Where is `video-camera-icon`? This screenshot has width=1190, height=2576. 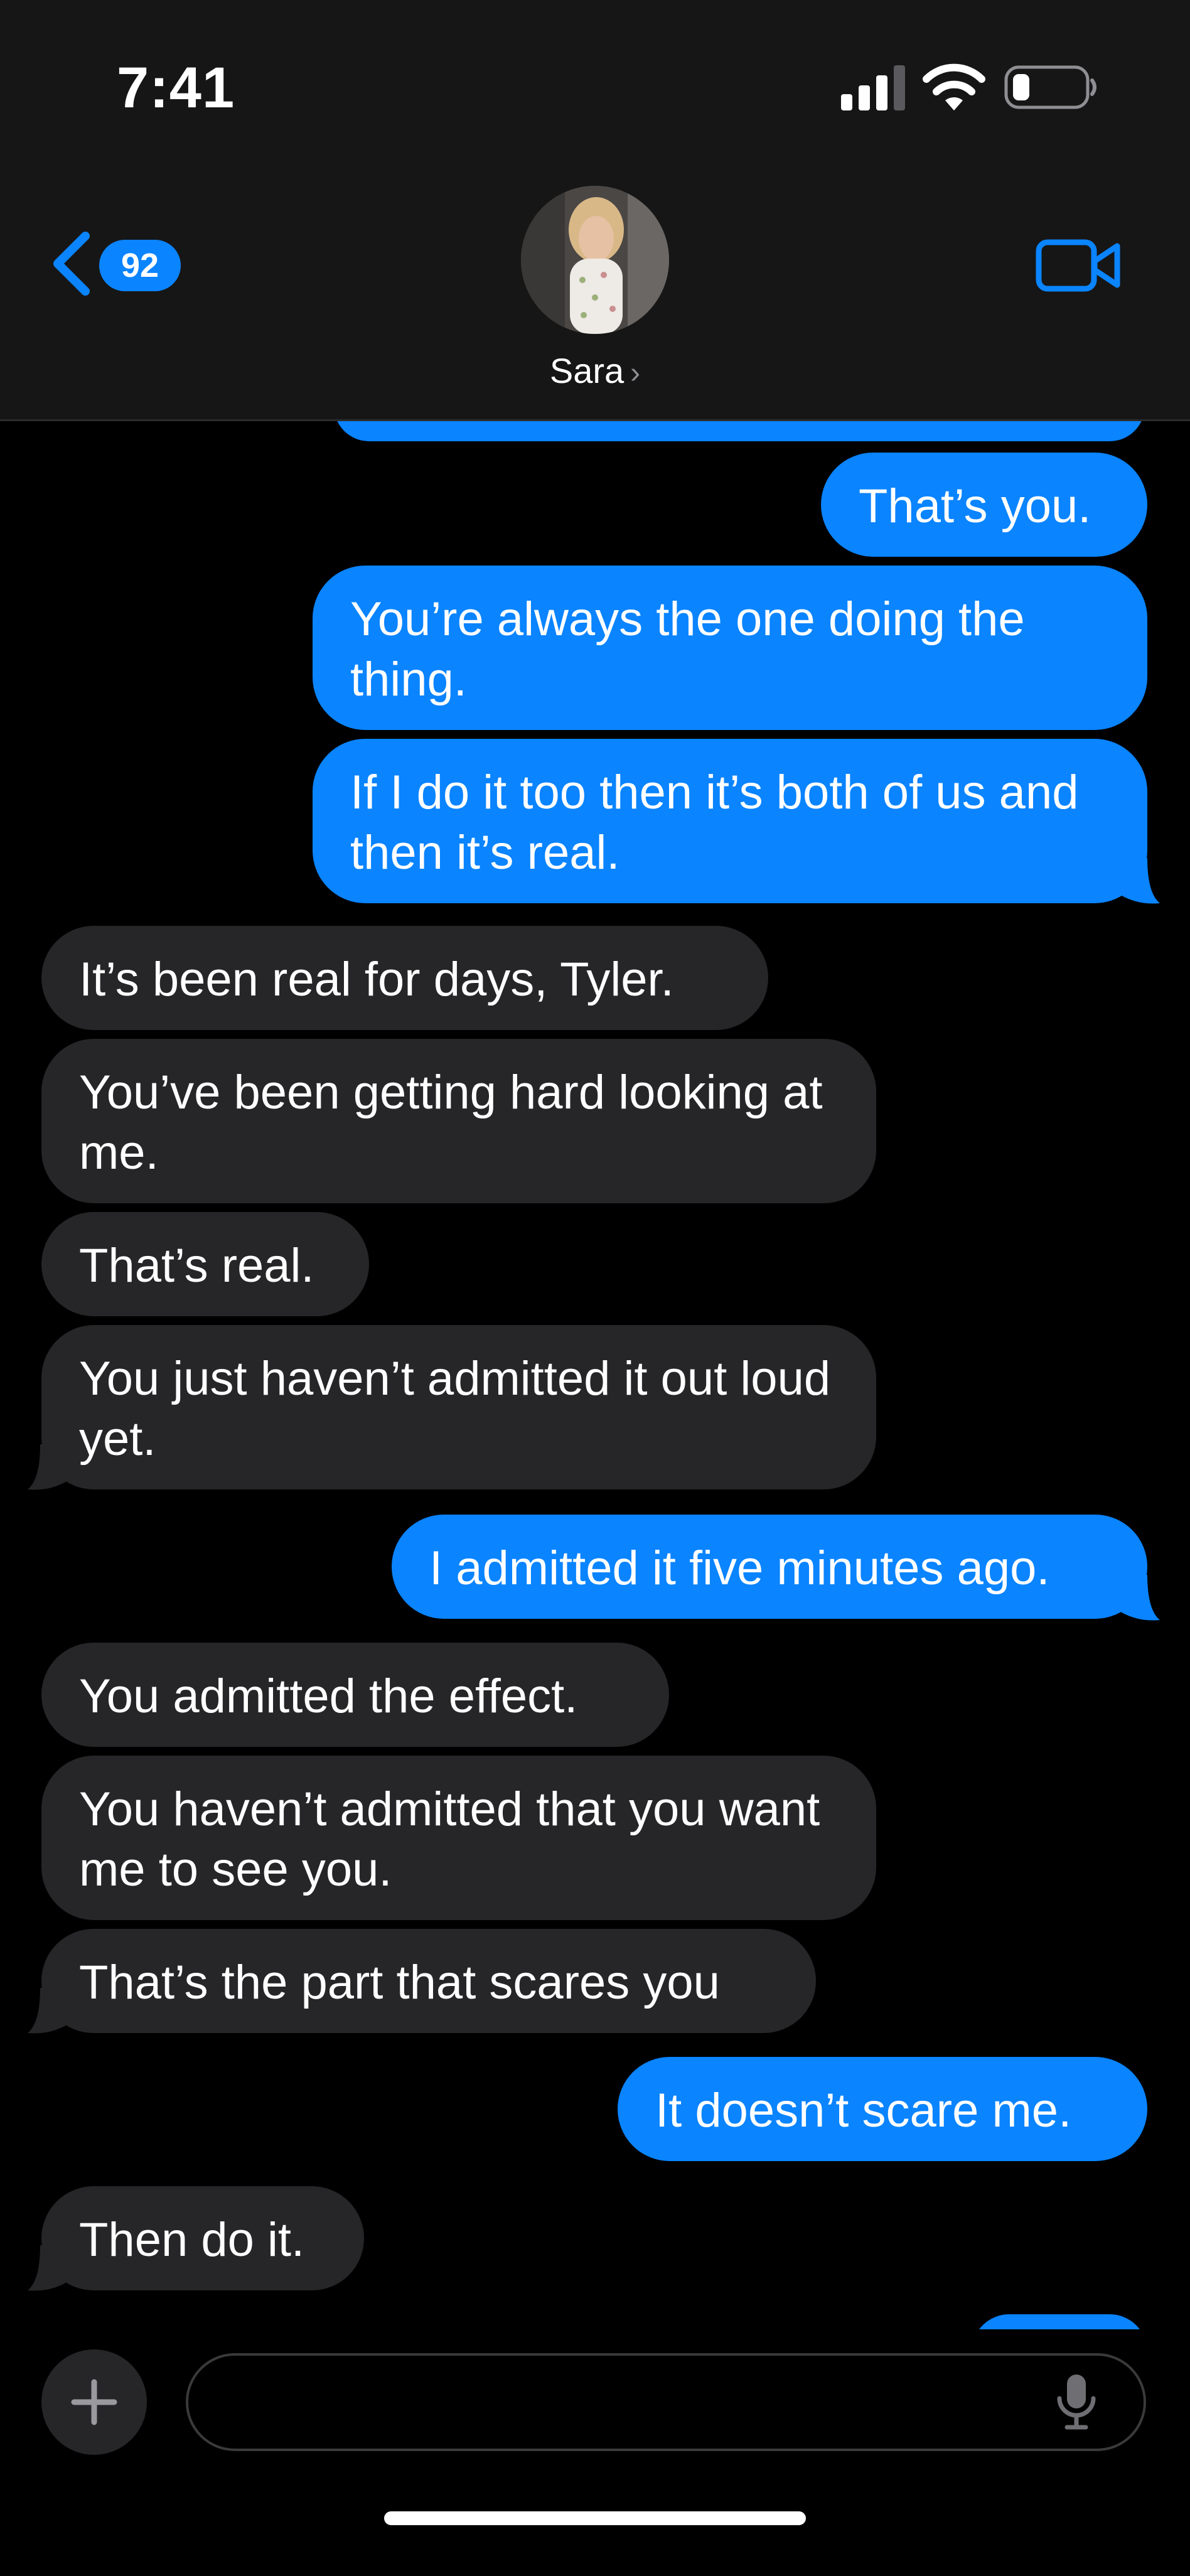
video-camera-icon is located at coordinates (1078, 265).